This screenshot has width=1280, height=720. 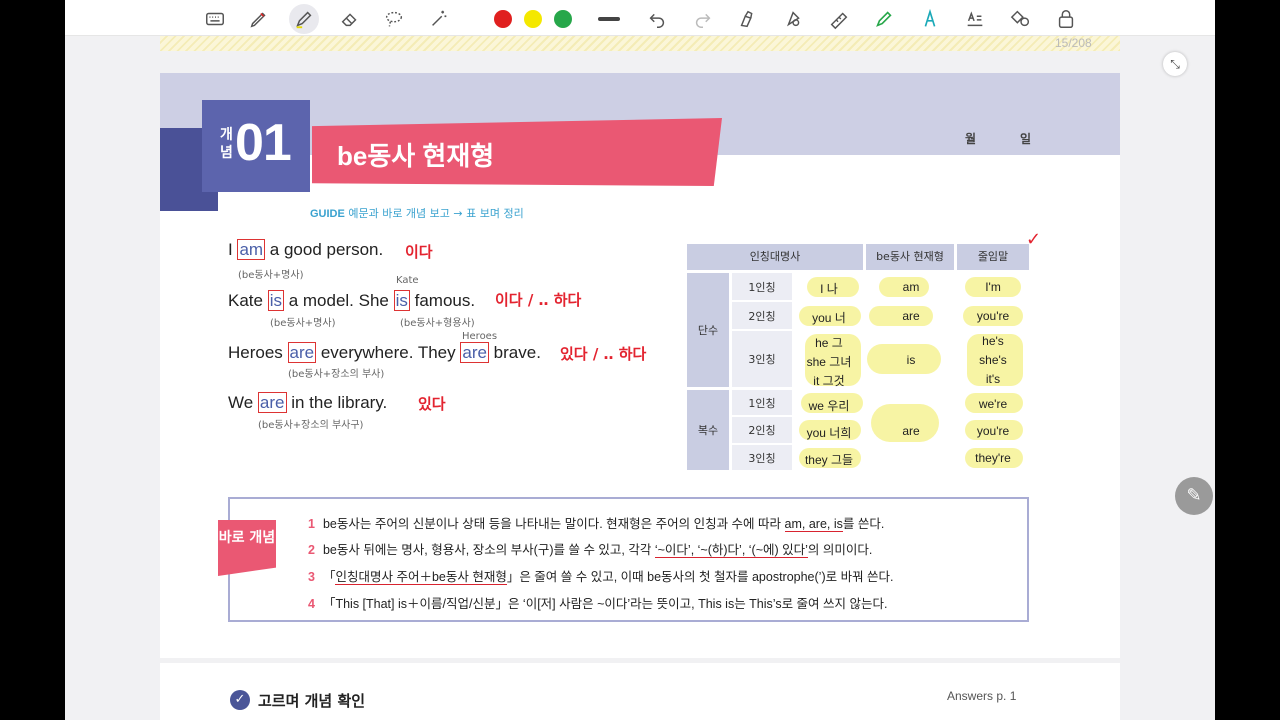 I want to click on marker-icon, so click(x=884, y=19).